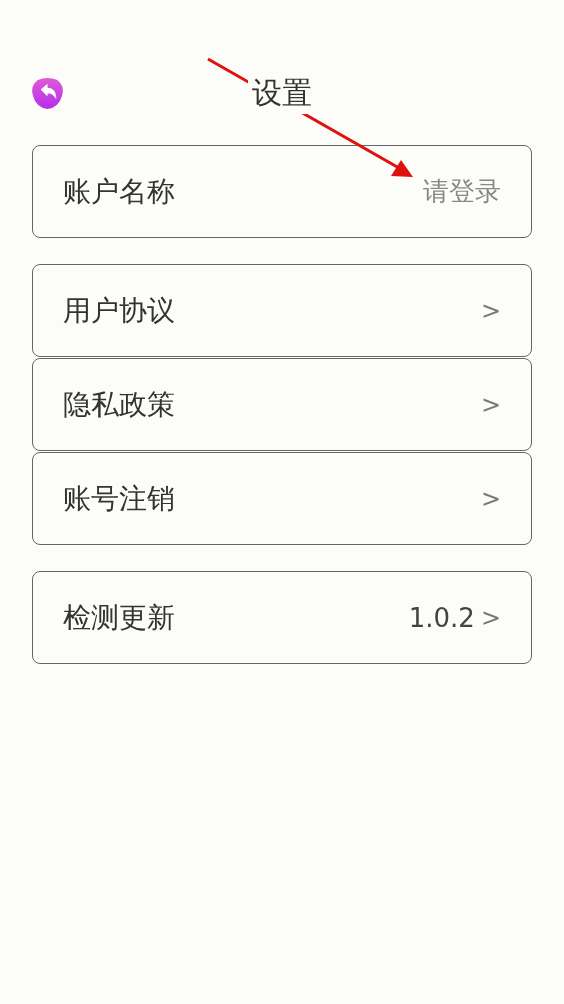  Describe the element at coordinates (282, 310) in the screenshot. I see `settings-row: 用户协议 >` at that location.